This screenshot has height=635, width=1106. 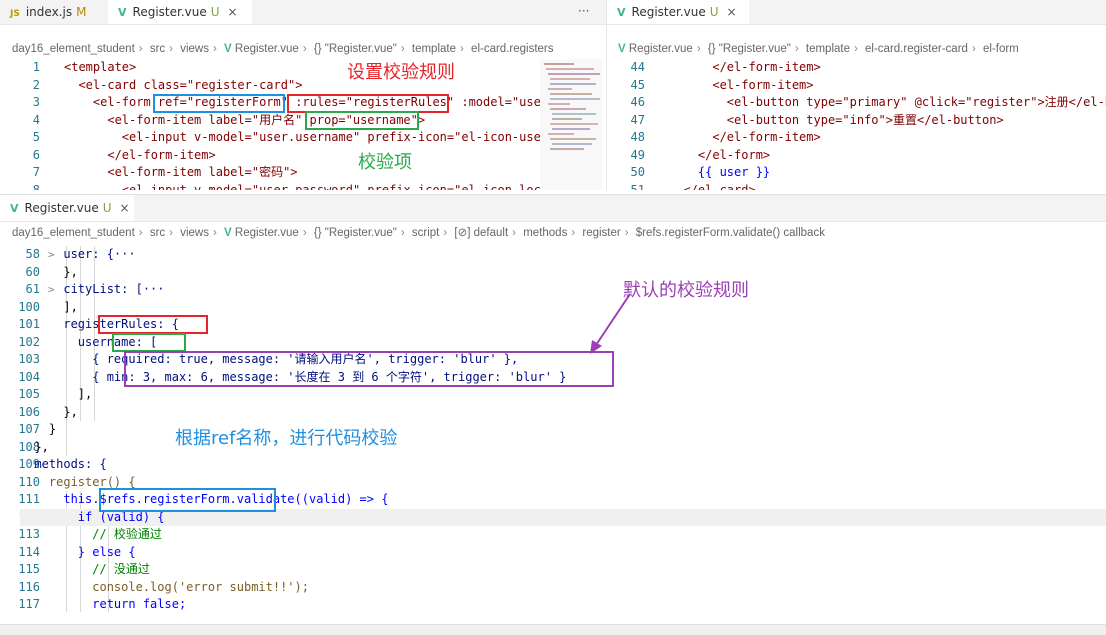 What do you see at coordinates (78, 551) in the screenshot?
I see `code-line: } else {` at bounding box center [78, 551].